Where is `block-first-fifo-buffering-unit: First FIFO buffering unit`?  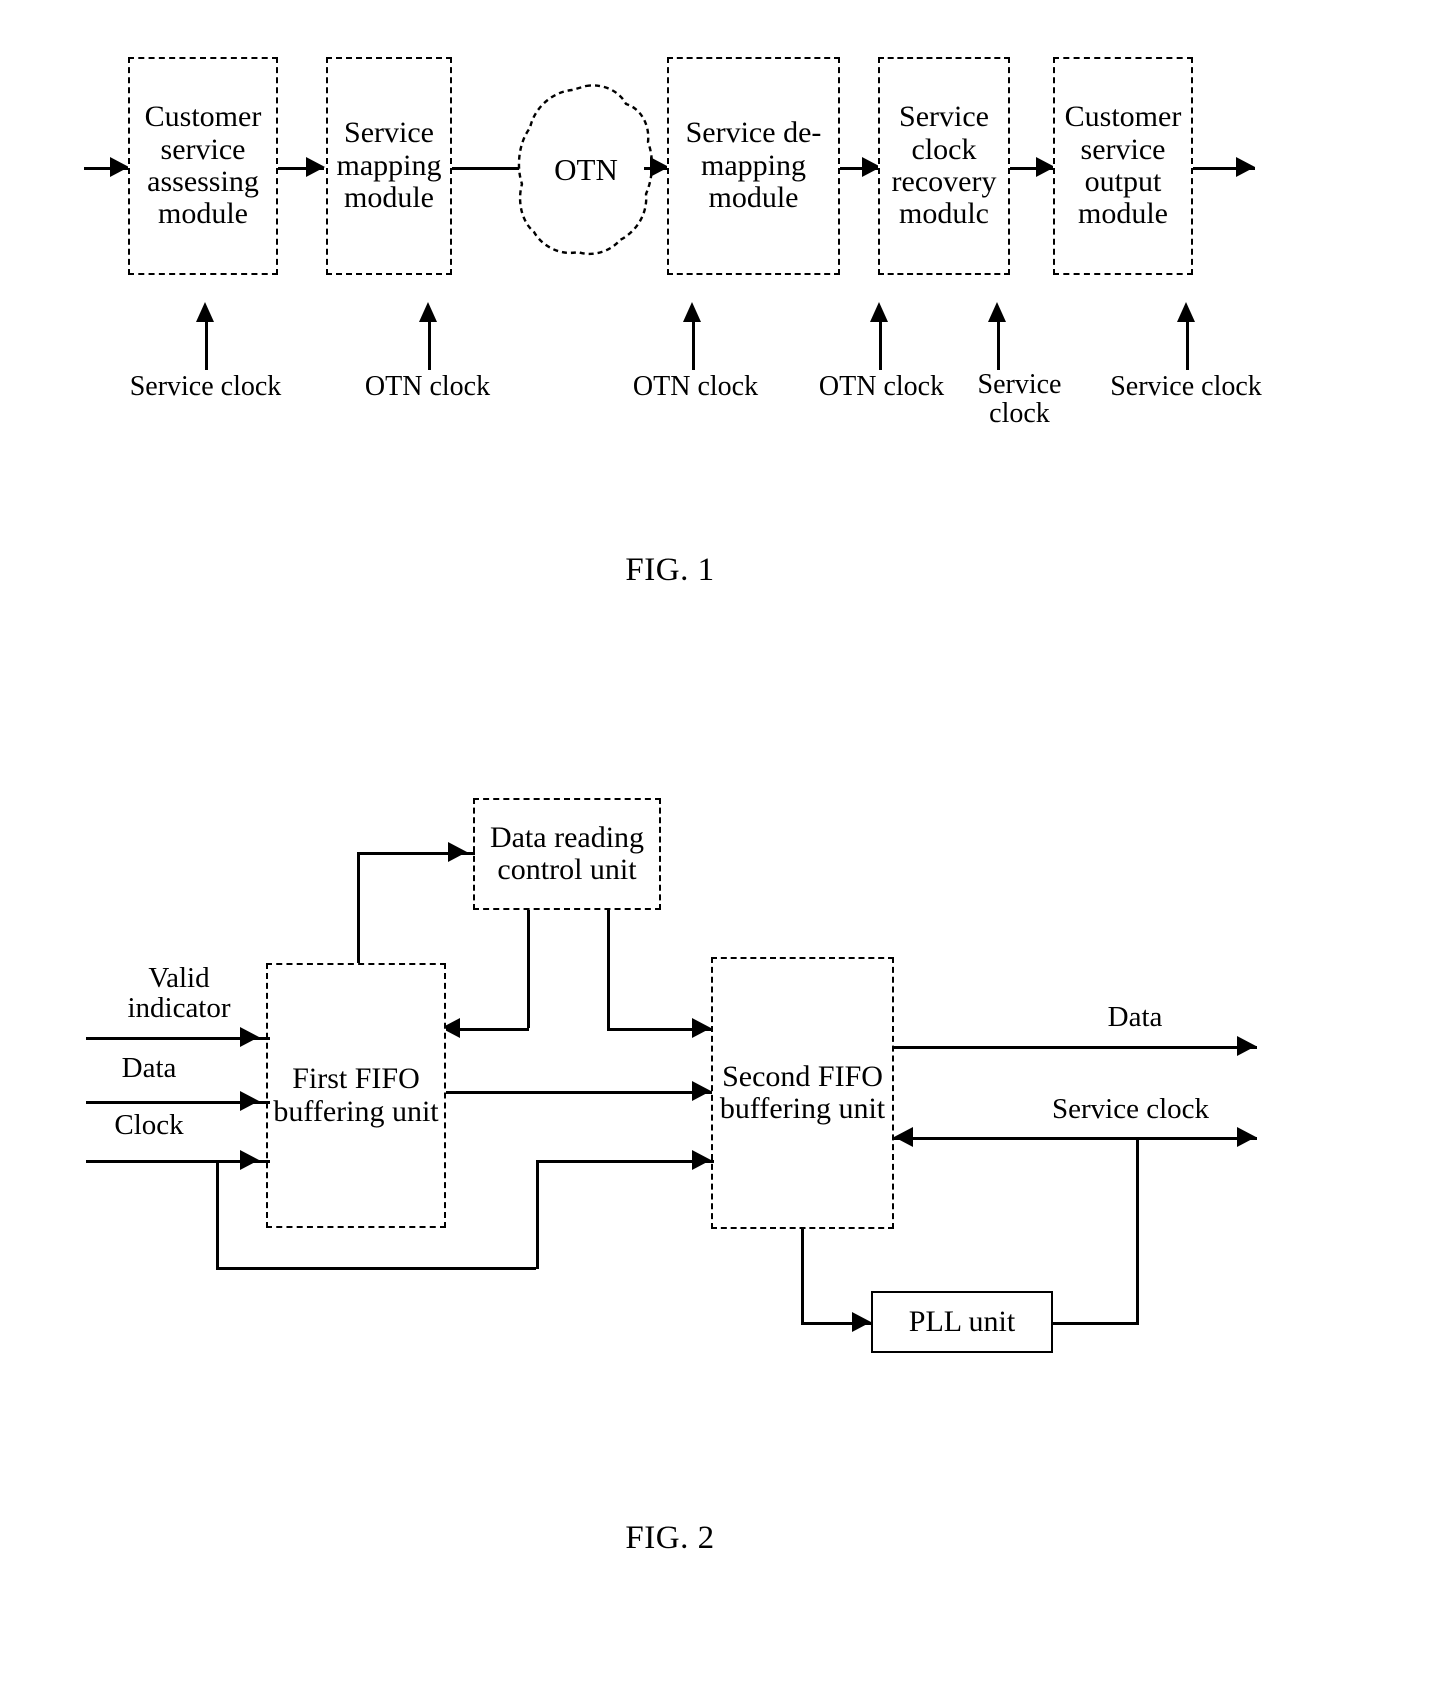
block-first-fifo-buffering-unit: First FIFO buffering unit is located at coordinates (356, 1095).